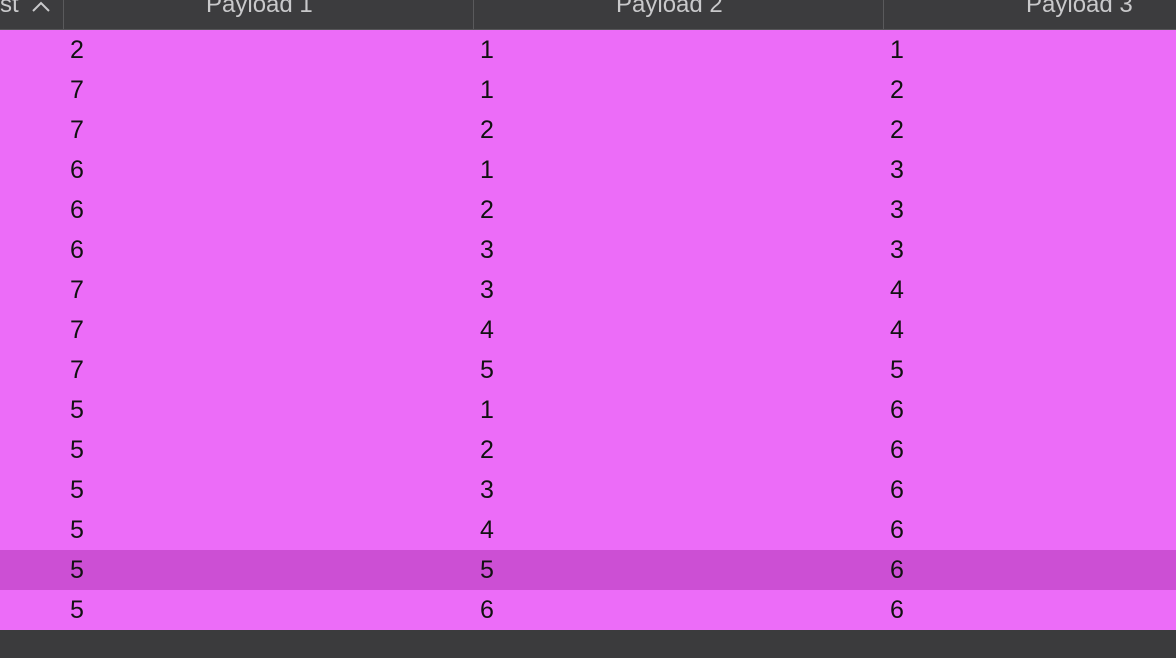  What do you see at coordinates (588, 644) in the screenshot?
I see `table-footer` at bounding box center [588, 644].